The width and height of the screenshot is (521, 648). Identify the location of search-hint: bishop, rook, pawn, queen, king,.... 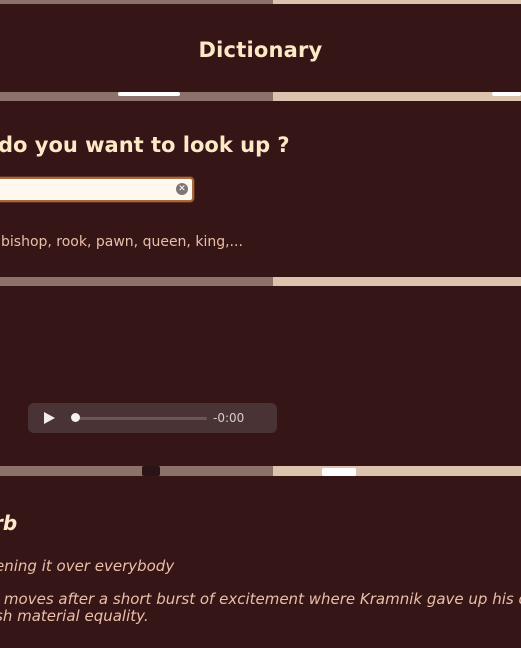
(122, 242).